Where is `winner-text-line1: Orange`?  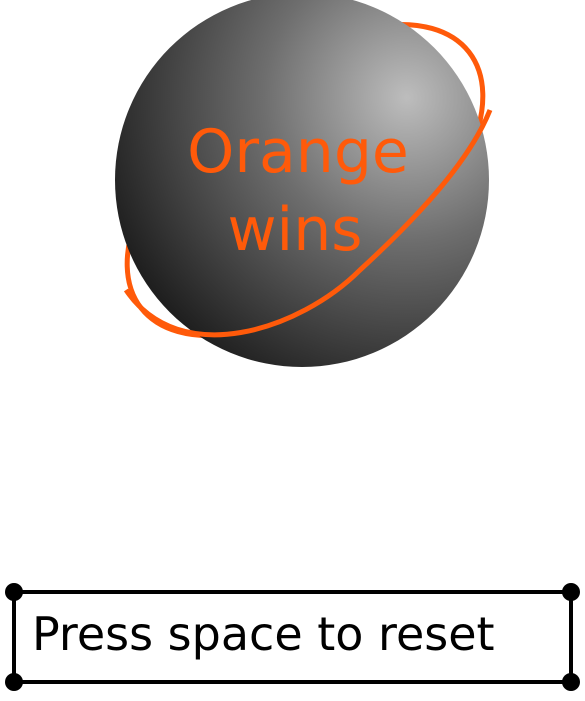
winner-text-line1: Orange is located at coordinates (298, 152).